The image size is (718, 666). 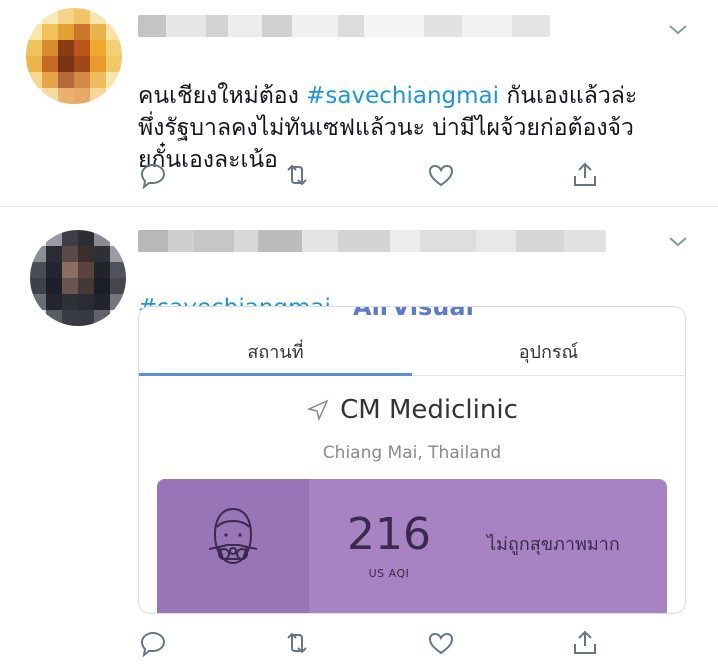 What do you see at coordinates (275, 354) in the screenshot?
I see `tab-places: สถานที่` at bounding box center [275, 354].